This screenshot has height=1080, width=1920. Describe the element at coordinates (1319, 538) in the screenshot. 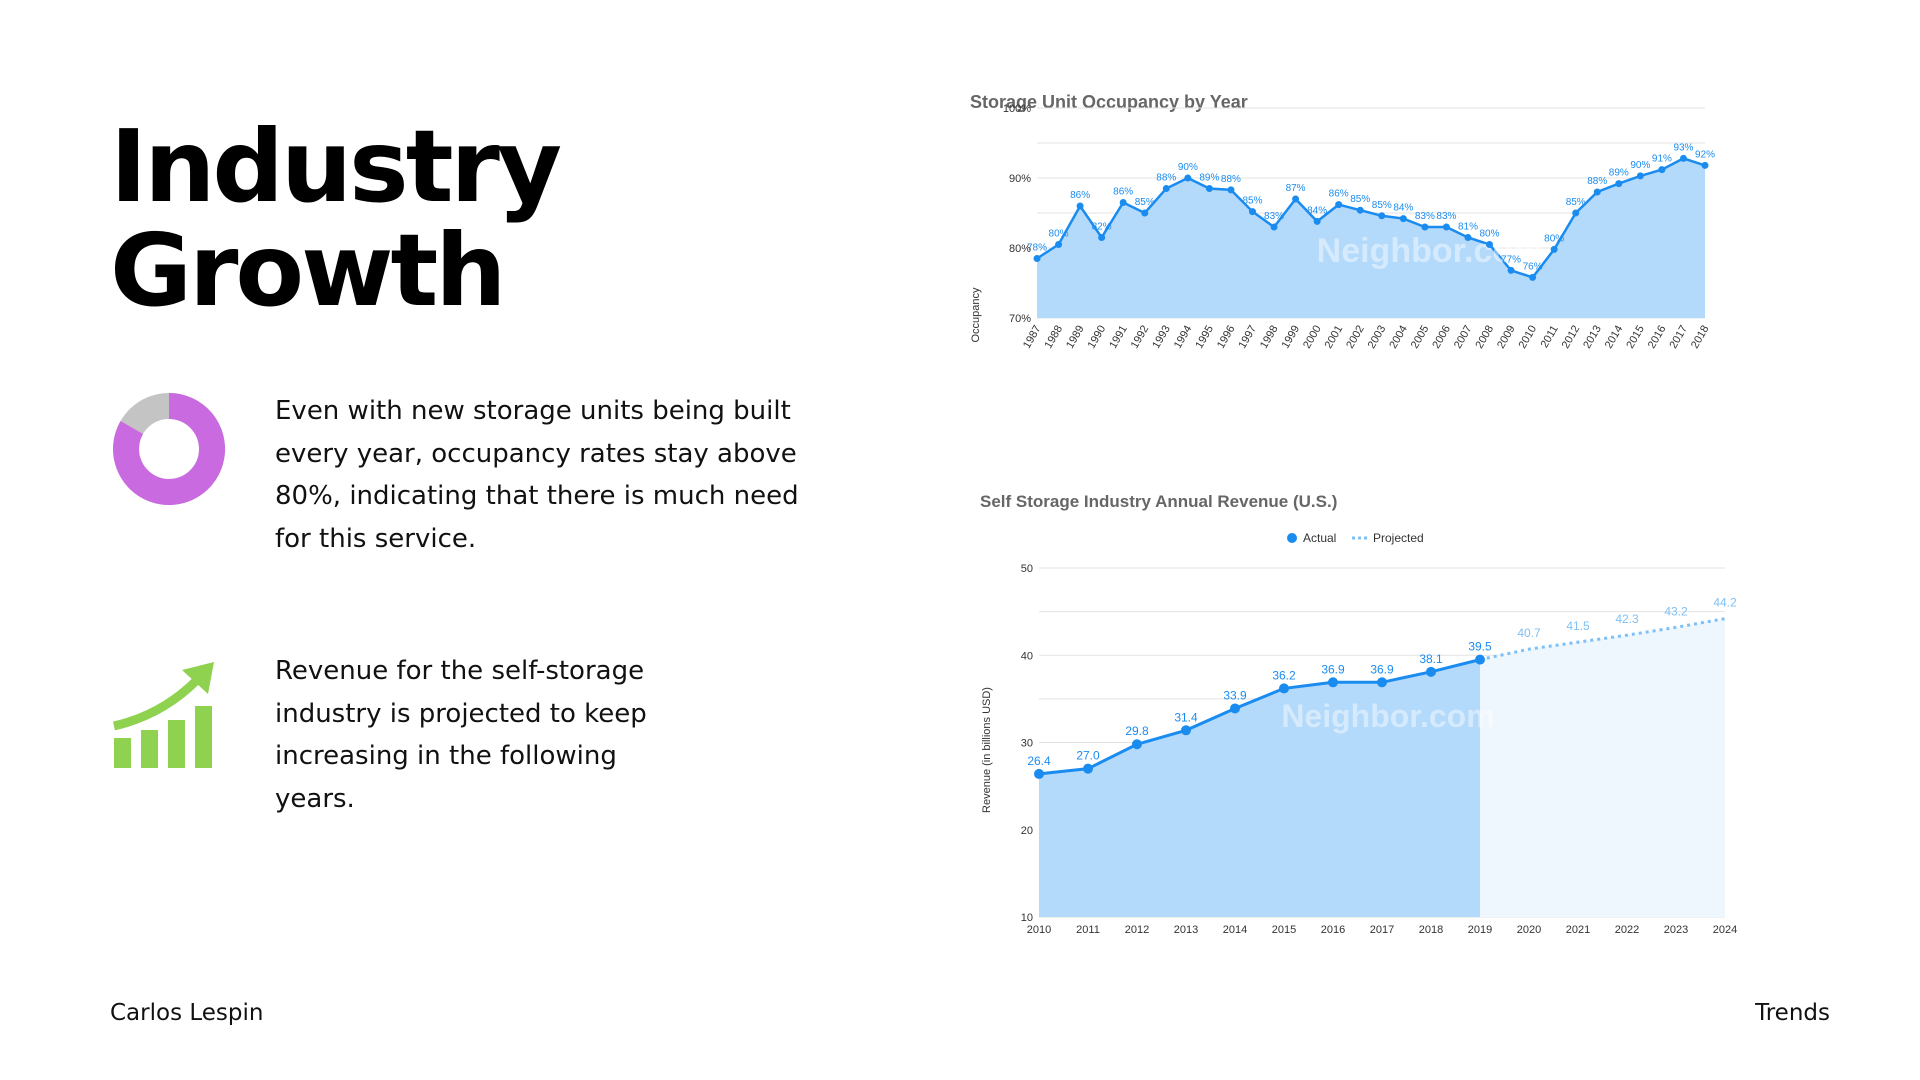

I see `legend-actual-label: Actual` at that location.